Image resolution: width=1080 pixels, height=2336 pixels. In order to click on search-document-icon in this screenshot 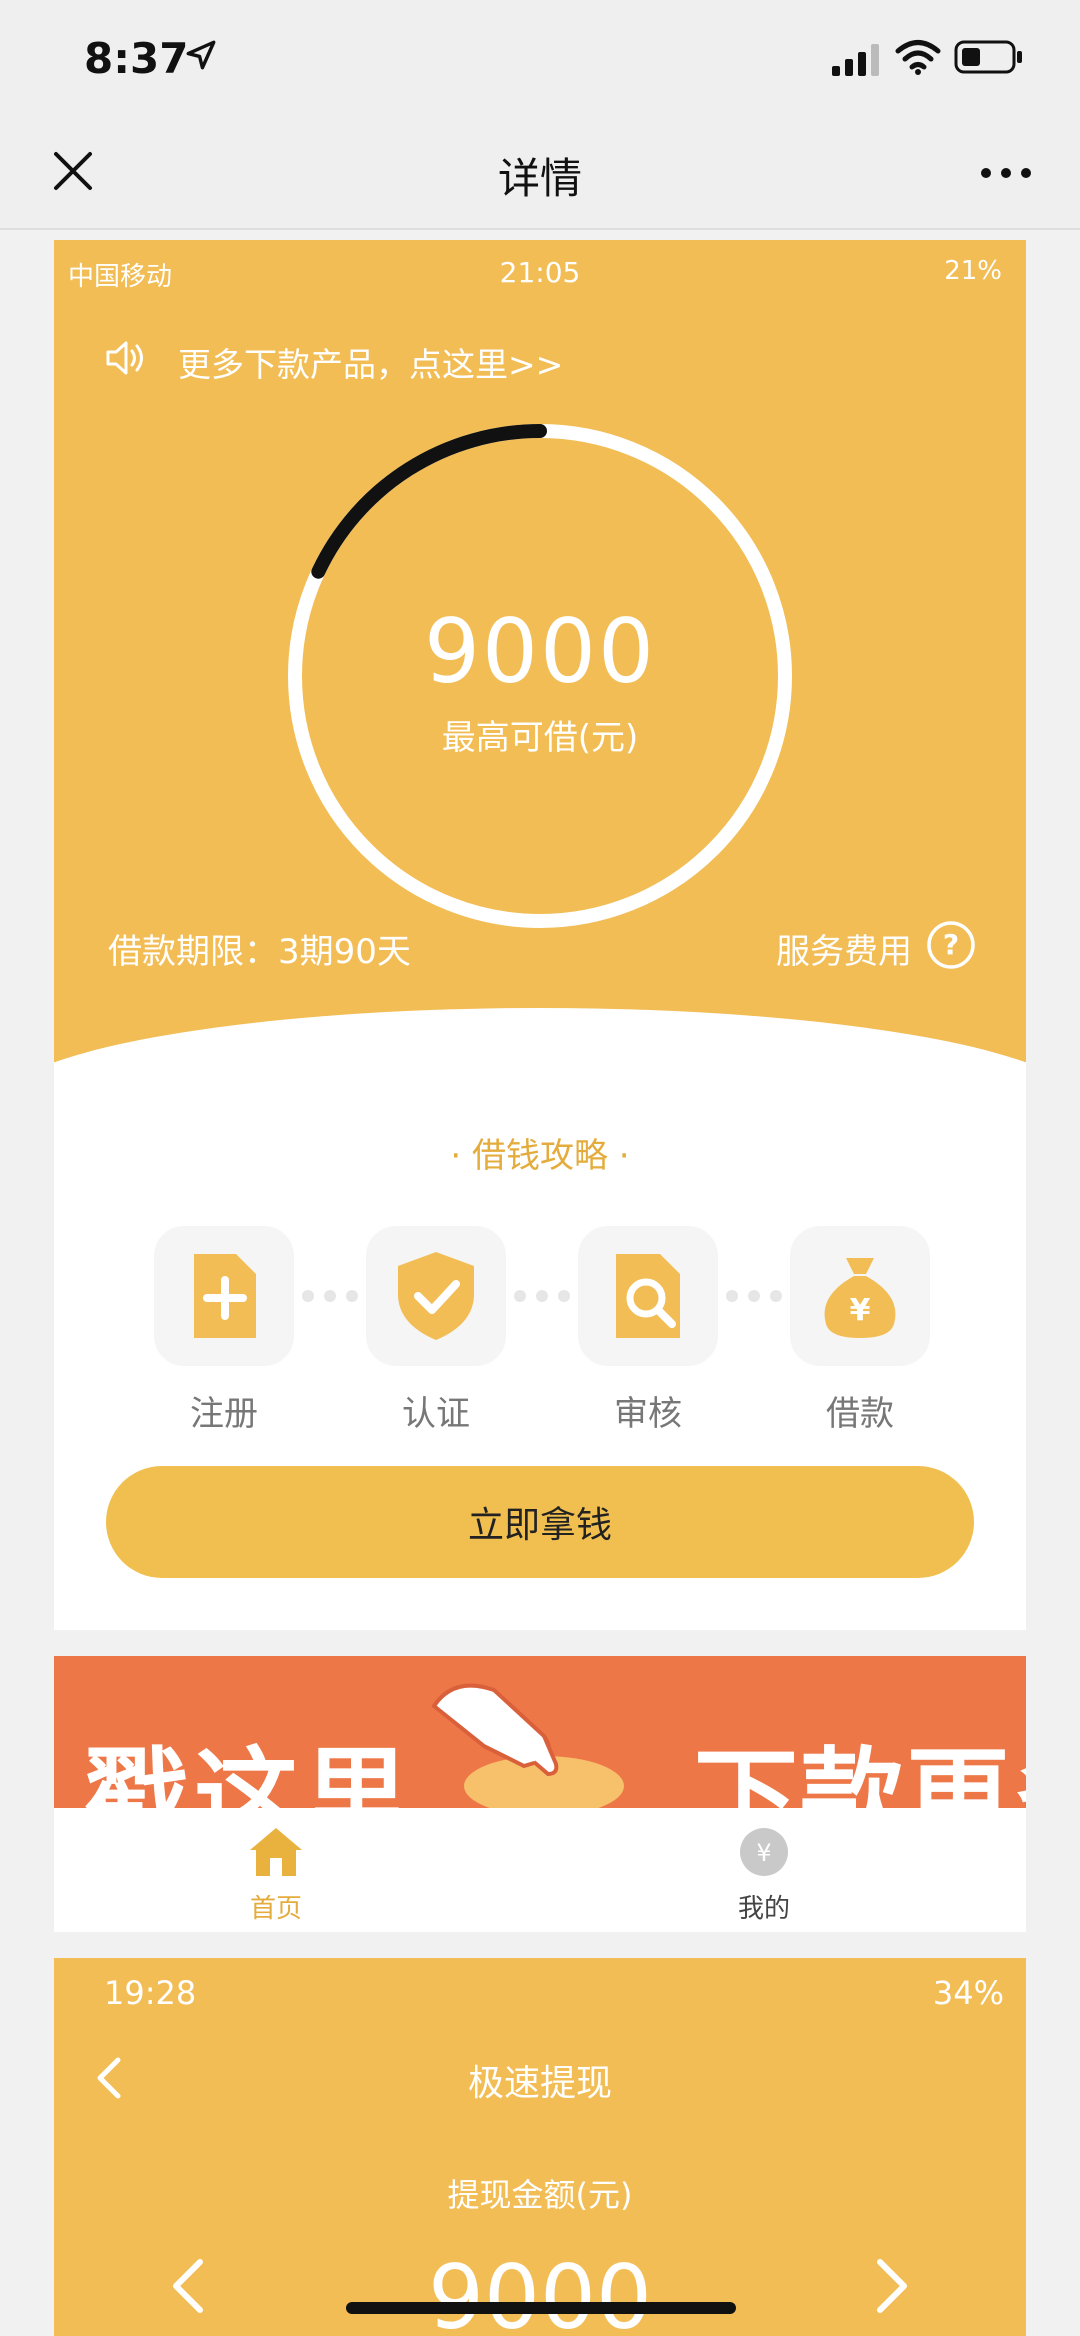, I will do `click(648, 1296)`.